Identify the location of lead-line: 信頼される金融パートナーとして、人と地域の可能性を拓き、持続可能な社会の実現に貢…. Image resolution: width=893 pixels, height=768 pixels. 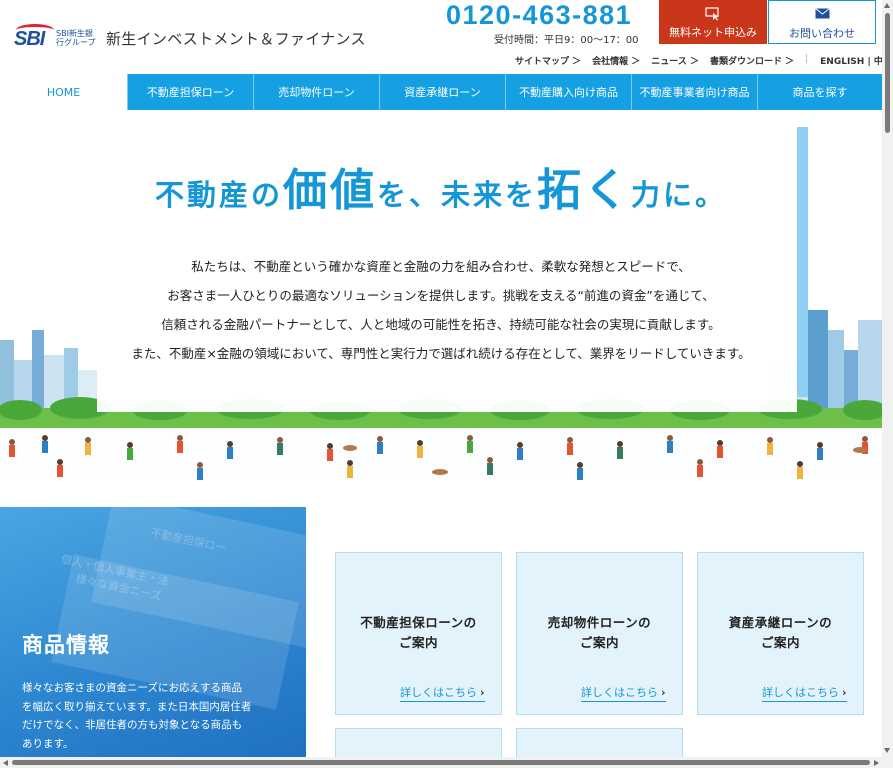
(441, 324).